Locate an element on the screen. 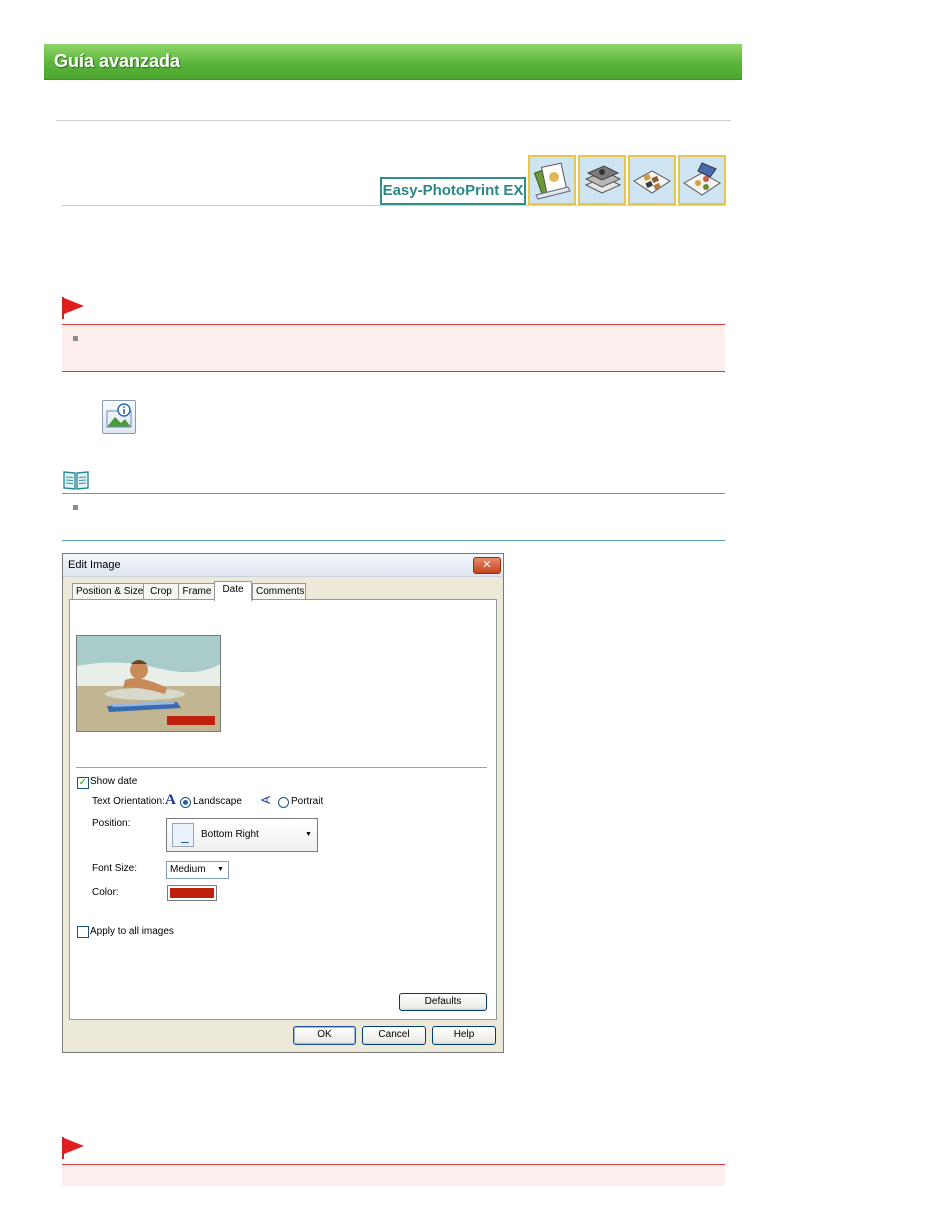  image-preview is located at coordinates (148, 683).